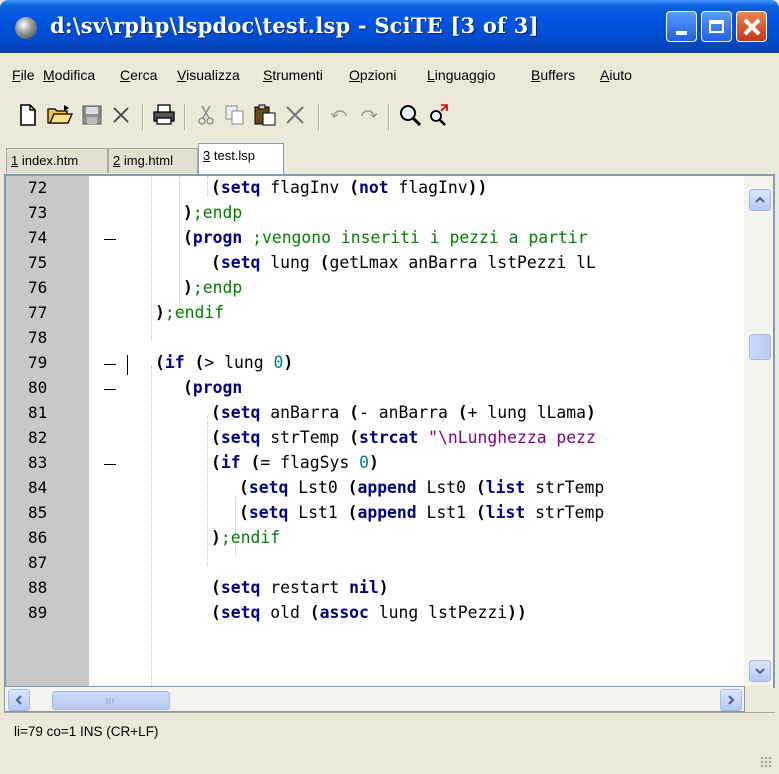 The width and height of the screenshot is (779, 774). Describe the element at coordinates (553, 75) in the screenshot. I see `menu-buffers: Buffers` at that location.